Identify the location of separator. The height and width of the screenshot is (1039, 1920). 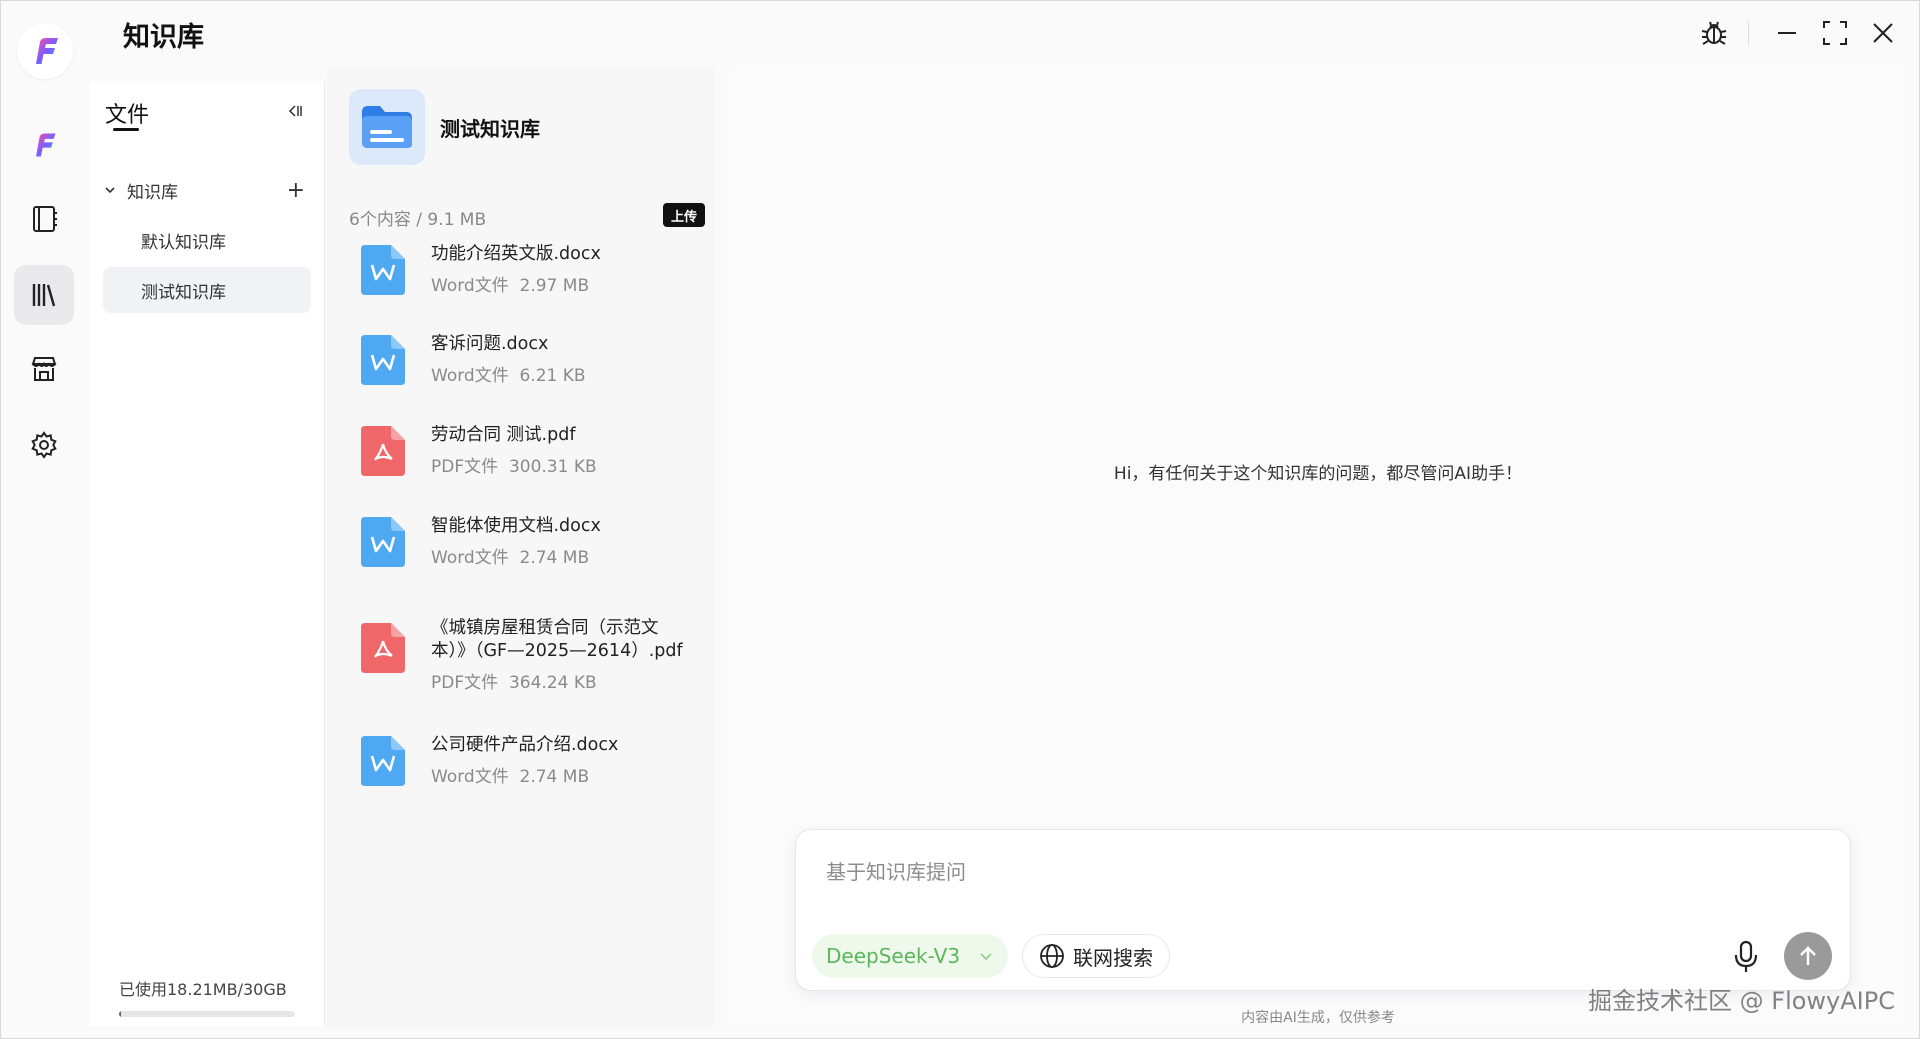
(1748, 33).